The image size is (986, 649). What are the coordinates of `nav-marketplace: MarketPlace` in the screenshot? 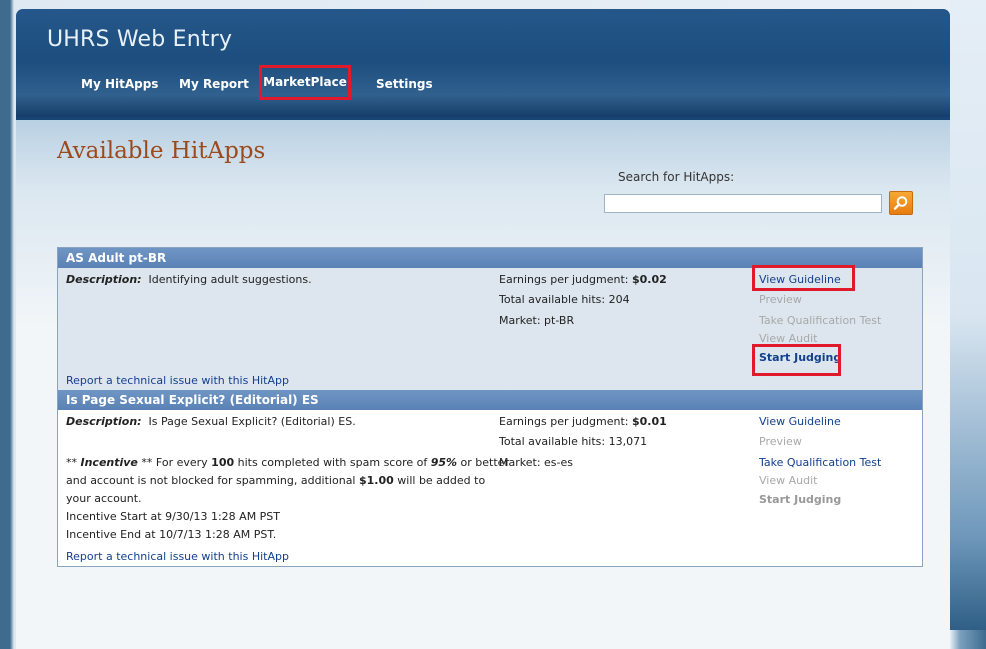 It's located at (305, 82).